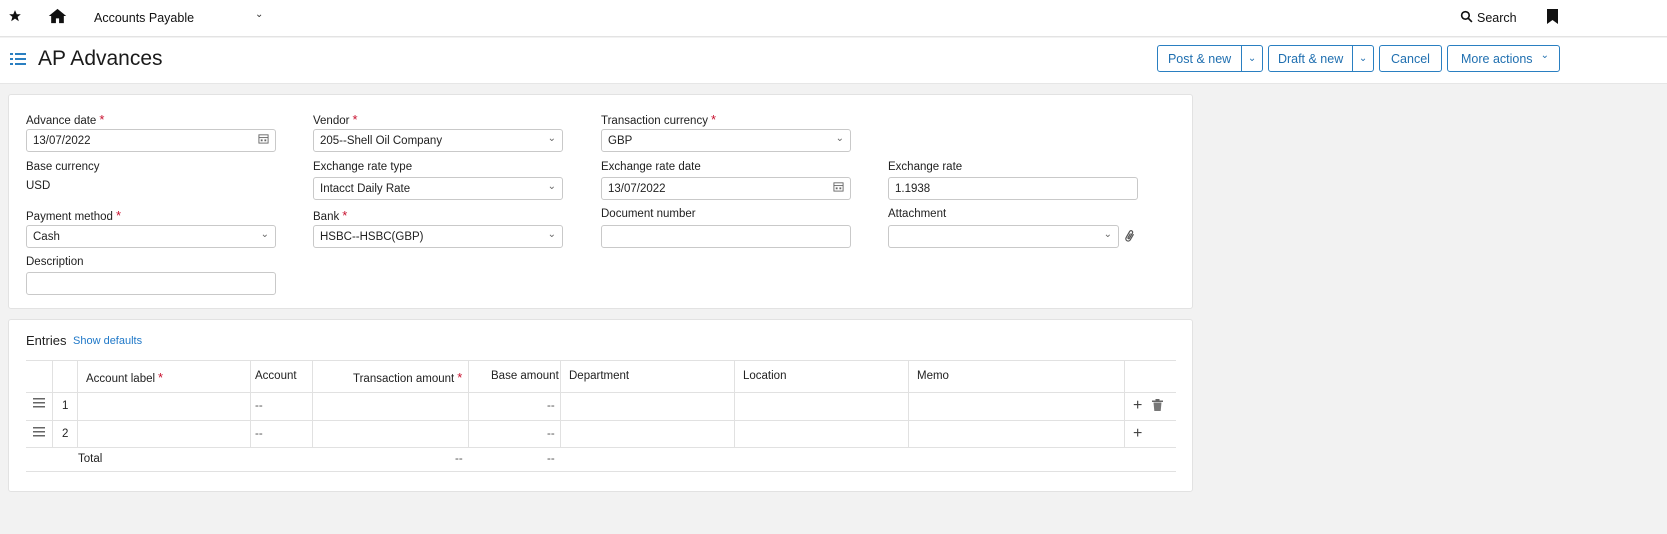  What do you see at coordinates (1552, 18) in the screenshot?
I see `bookmark-icon` at bounding box center [1552, 18].